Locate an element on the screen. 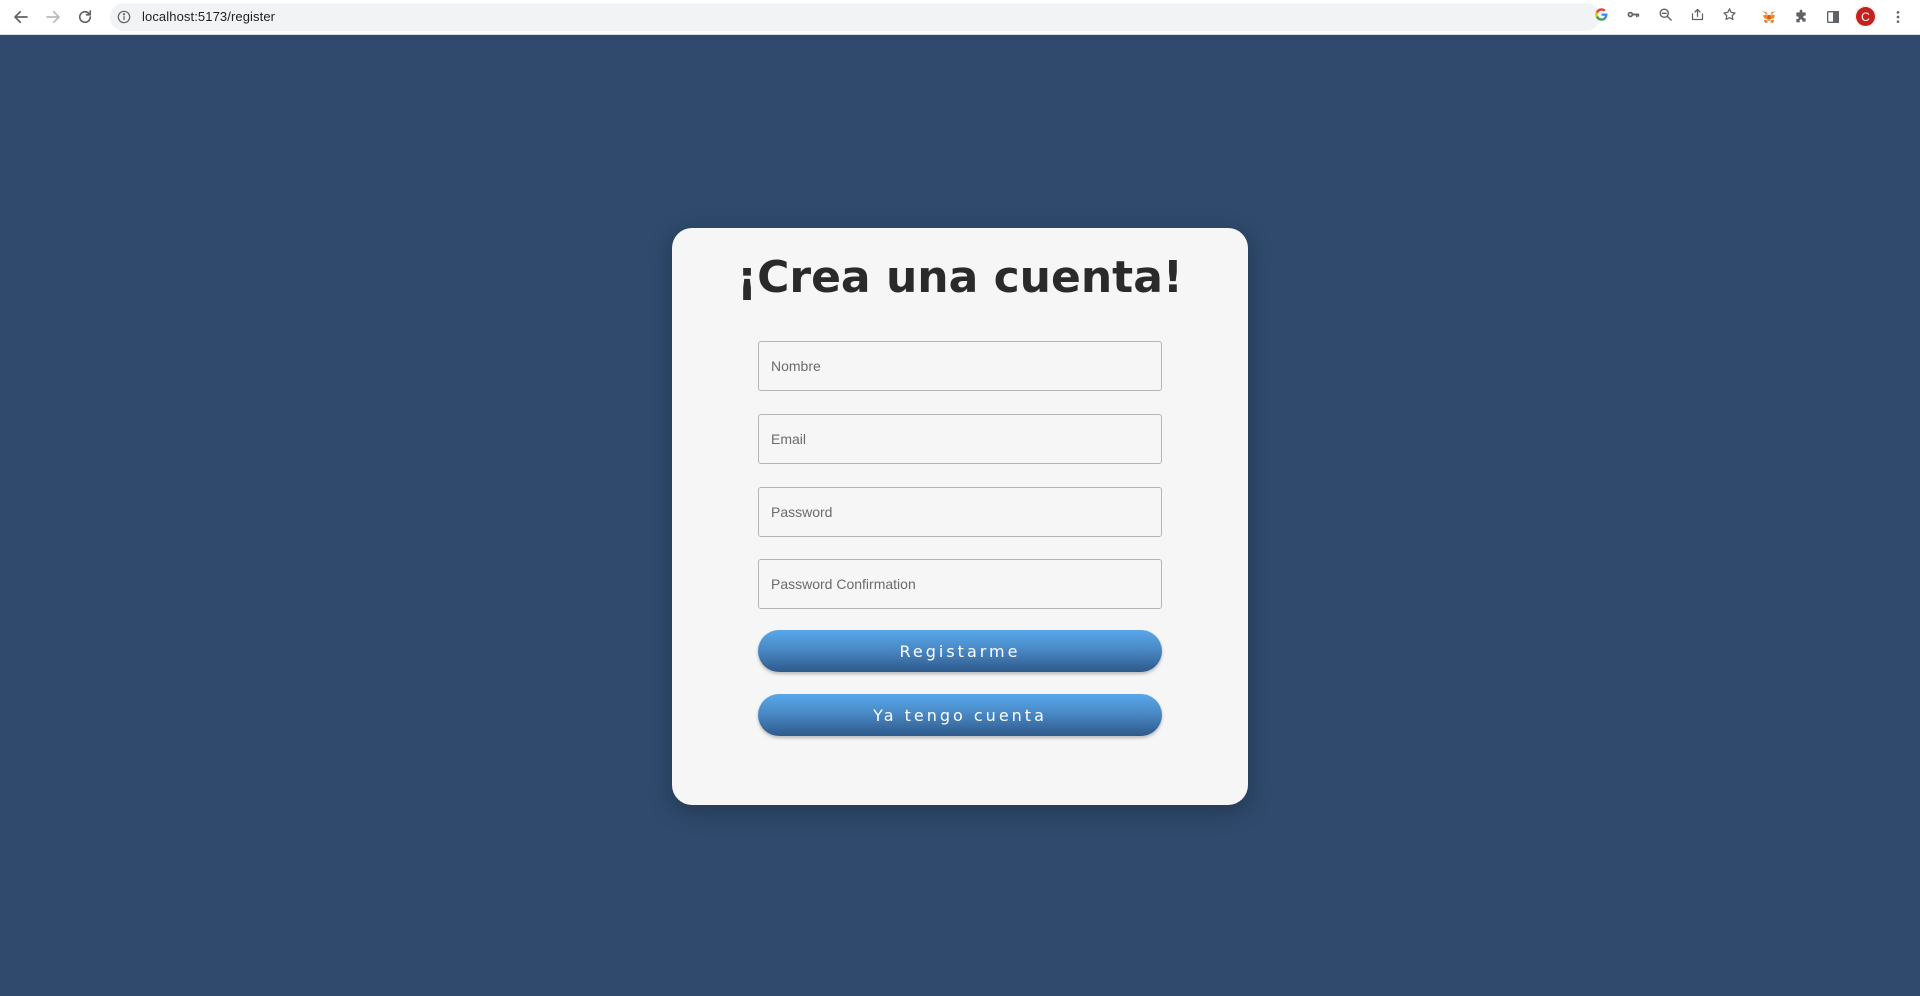 This screenshot has height=996, width=1920. extensions-button is located at coordinates (1801, 17).